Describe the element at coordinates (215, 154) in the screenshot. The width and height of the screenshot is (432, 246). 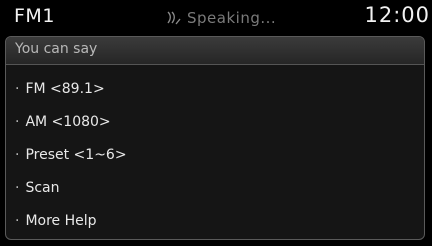
I see `command-item-preset: · Preset <1~6>` at that location.